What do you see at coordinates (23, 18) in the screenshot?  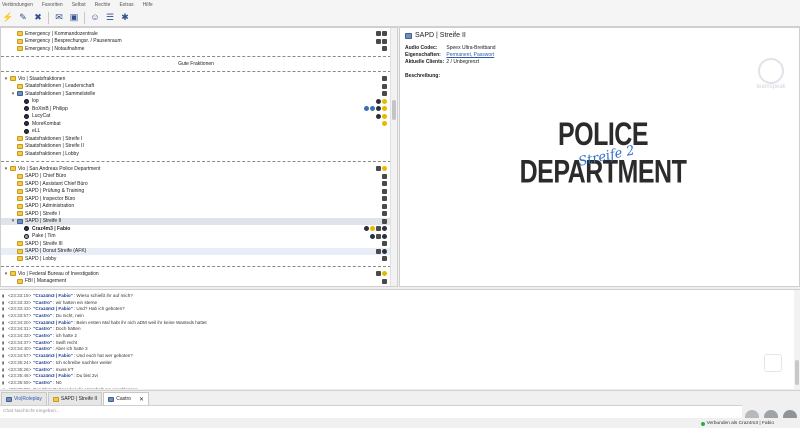 I see `pen-icon: ✎` at bounding box center [23, 18].